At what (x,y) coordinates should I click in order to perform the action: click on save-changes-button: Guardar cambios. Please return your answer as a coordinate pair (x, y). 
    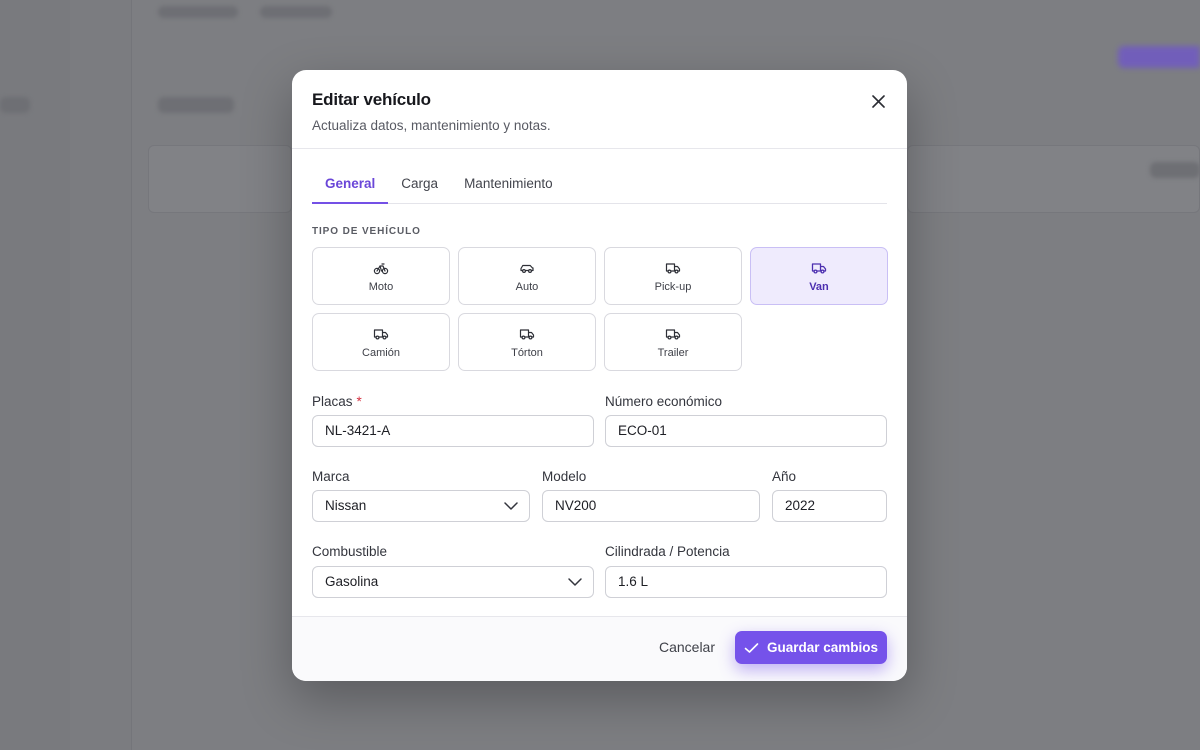
    Looking at the image, I should click on (811, 647).